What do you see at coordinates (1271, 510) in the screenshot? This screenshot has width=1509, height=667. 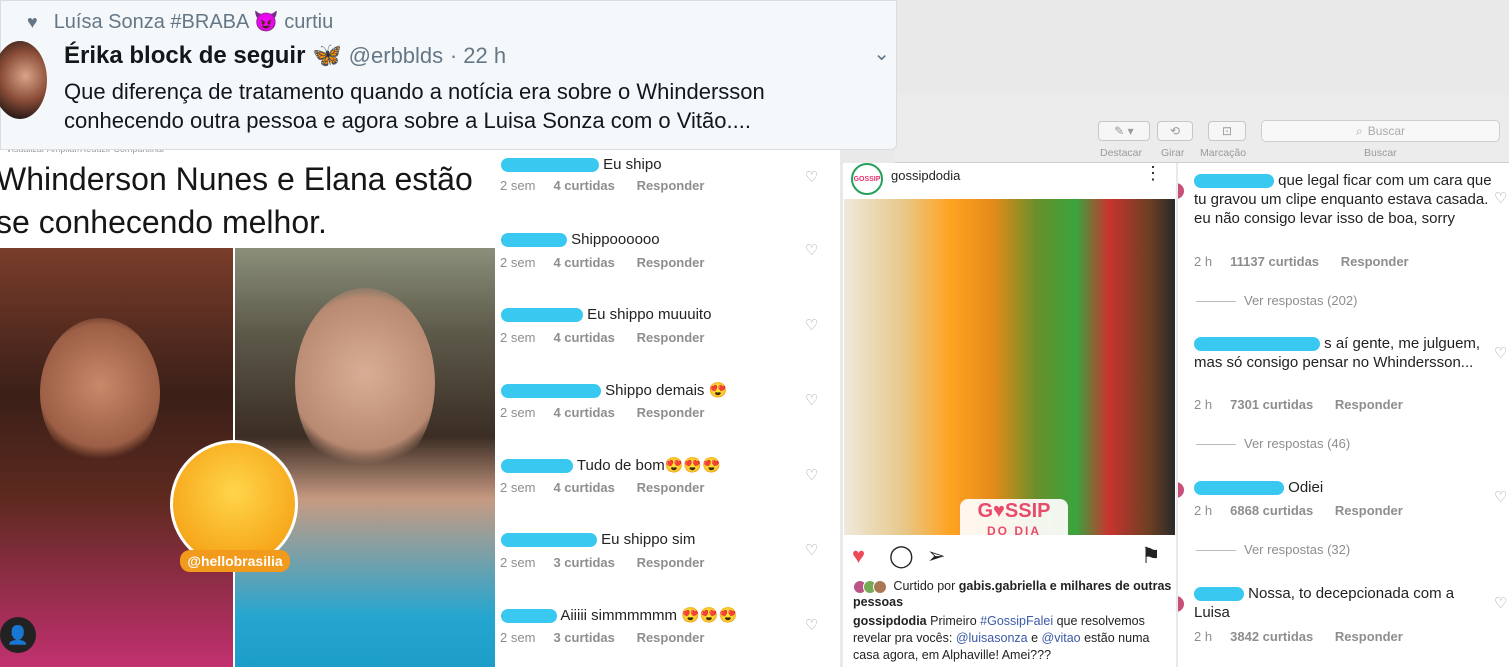 I see `comment-likes: 6868 curtidas` at bounding box center [1271, 510].